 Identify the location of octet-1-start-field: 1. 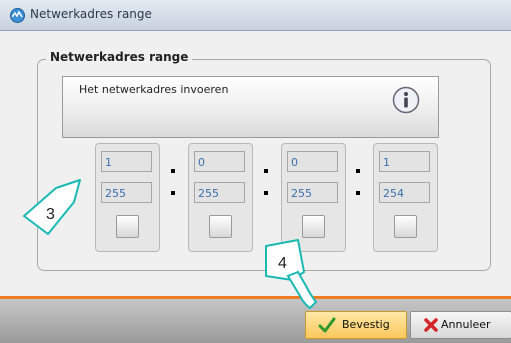
(126, 161).